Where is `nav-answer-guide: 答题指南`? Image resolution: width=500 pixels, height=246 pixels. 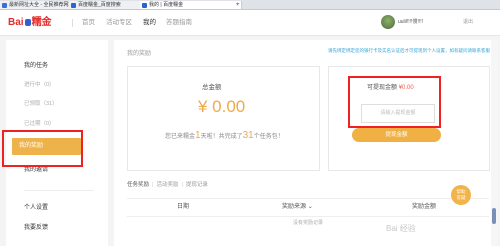
nav-answer-guide: 答题指南 is located at coordinates (179, 22).